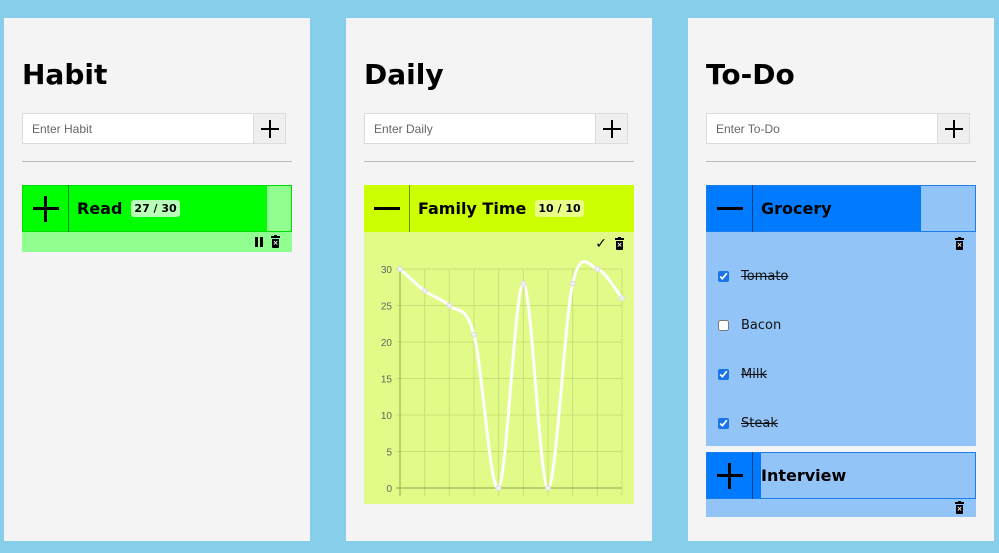 The width and height of the screenshot is (999, 553). Describe the element at coordinates (822, 128) in the screenshot. I see `todo-input` at that location.